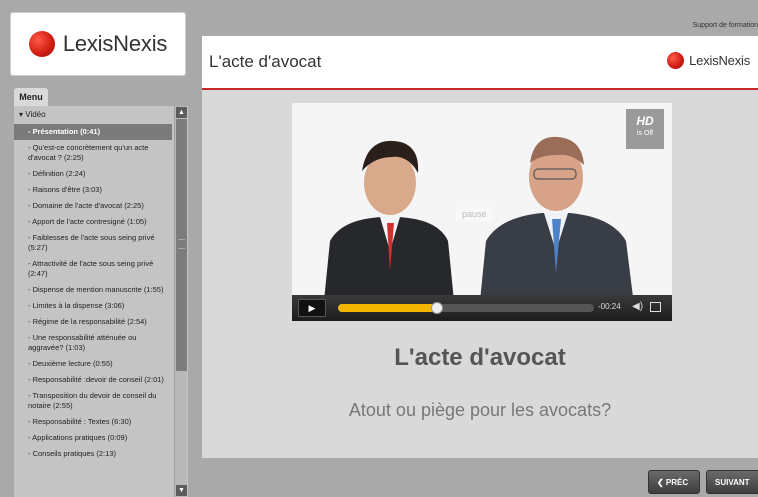 The height and width of the screenshot is (497, 758). What do you see at coordinates (466, 308) in the screenshot?
I see `seek-bar` at bounding box center [466, 308].